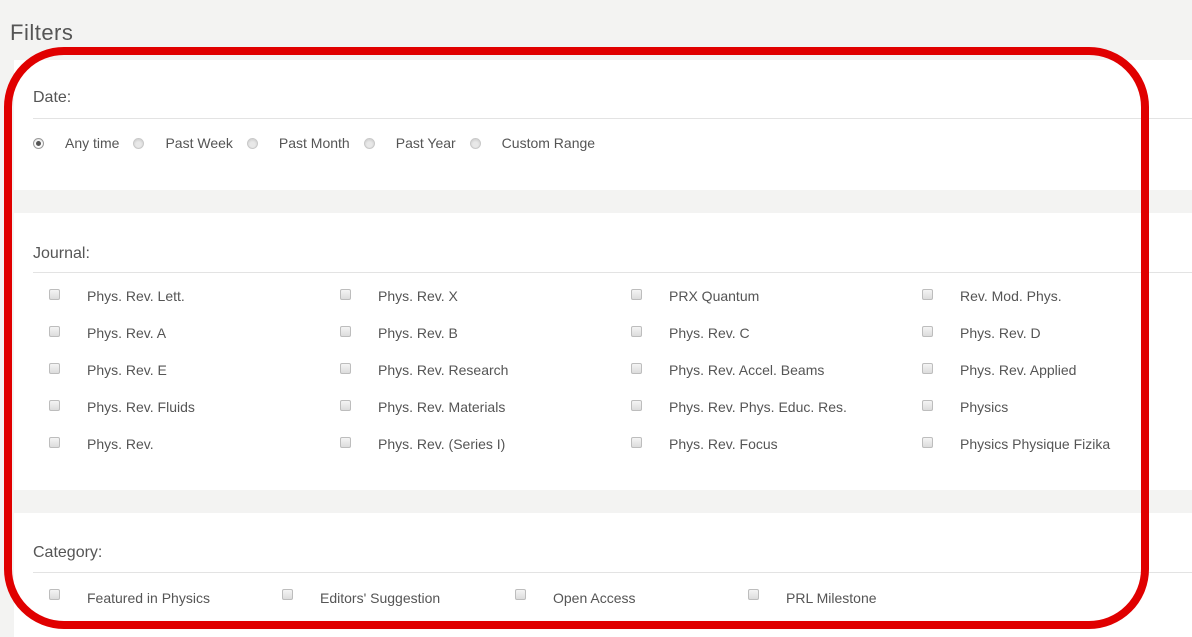 The height and width of the screenshot is (637, 1192). What do you see at coordinates (984, 407) in the screenshot?
I see `journal-checkbox-label: Physics` at bounding box center [984, 407].